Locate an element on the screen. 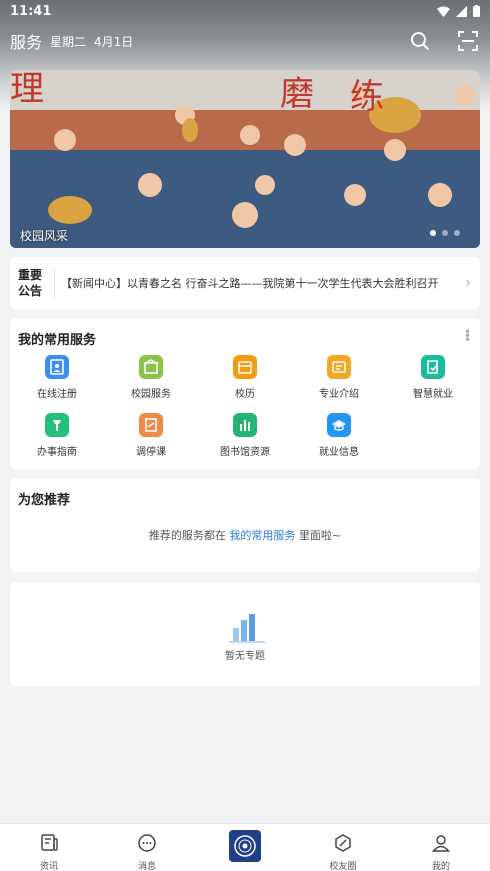  search-icon is located at coordinates (420, 41).